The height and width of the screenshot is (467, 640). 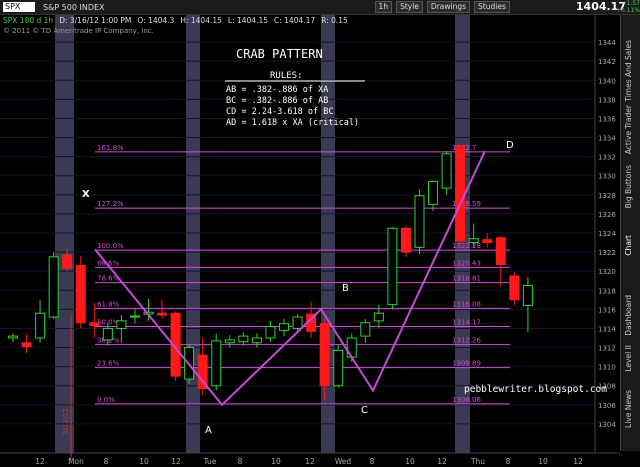 What do you see at coordinates (492, 7) in the screenshot?
I see `studies-button: Studies` at bounding box center [492, 7].